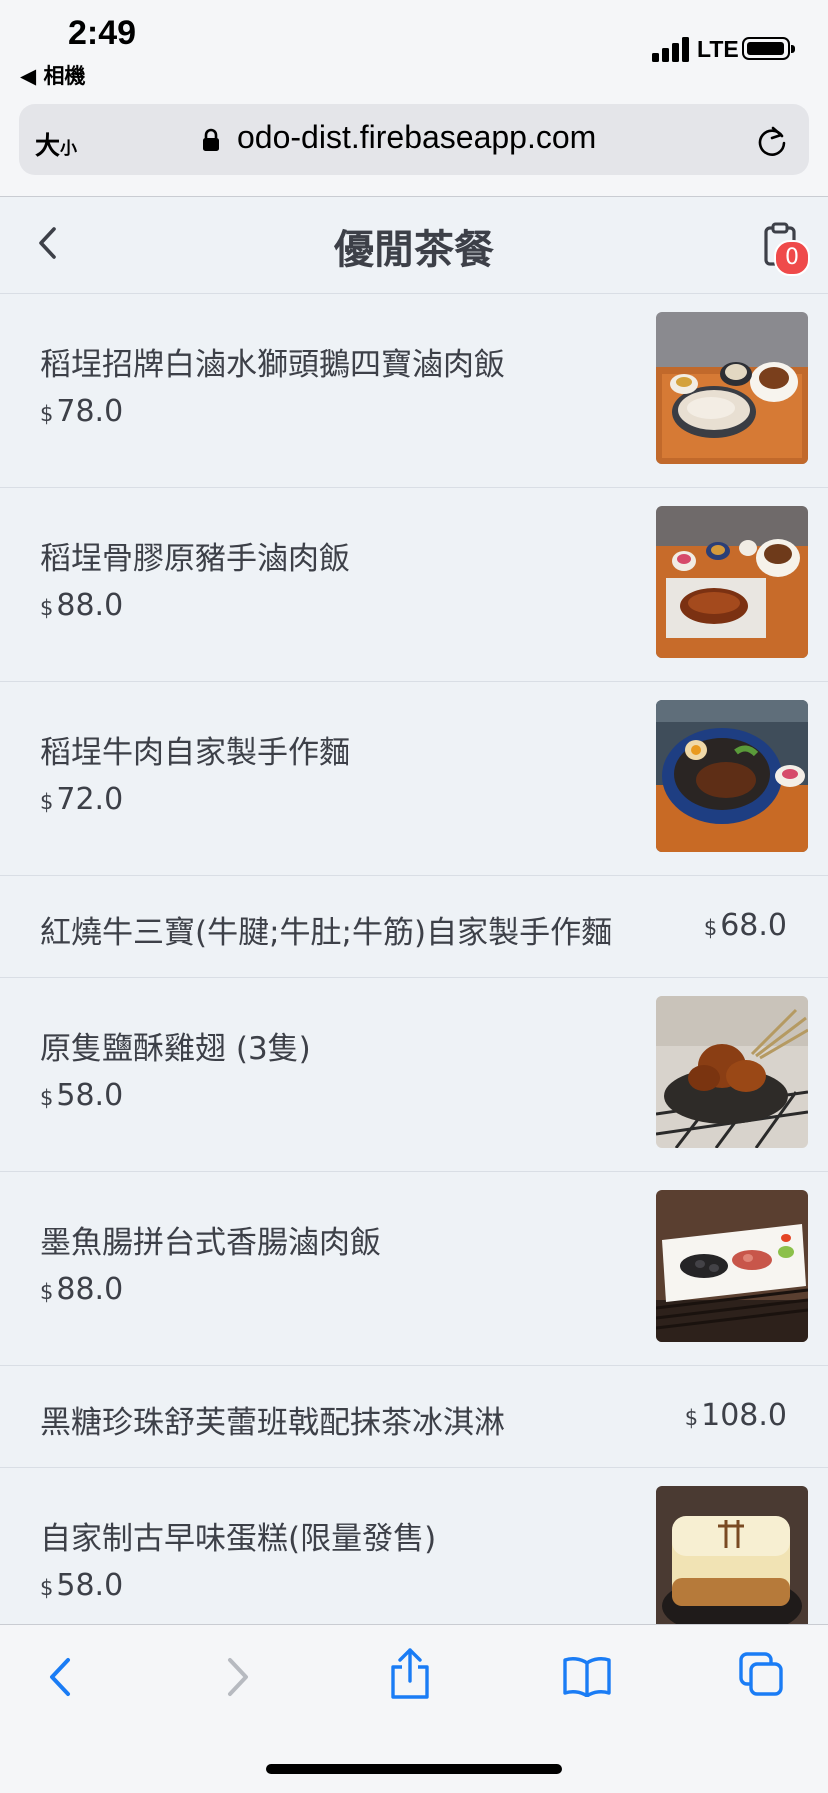 This screenshot has height=1793, width=828. Describe the element at coordinates (761, 1674) in the screenshot. I see `tabs-icon` at that location.